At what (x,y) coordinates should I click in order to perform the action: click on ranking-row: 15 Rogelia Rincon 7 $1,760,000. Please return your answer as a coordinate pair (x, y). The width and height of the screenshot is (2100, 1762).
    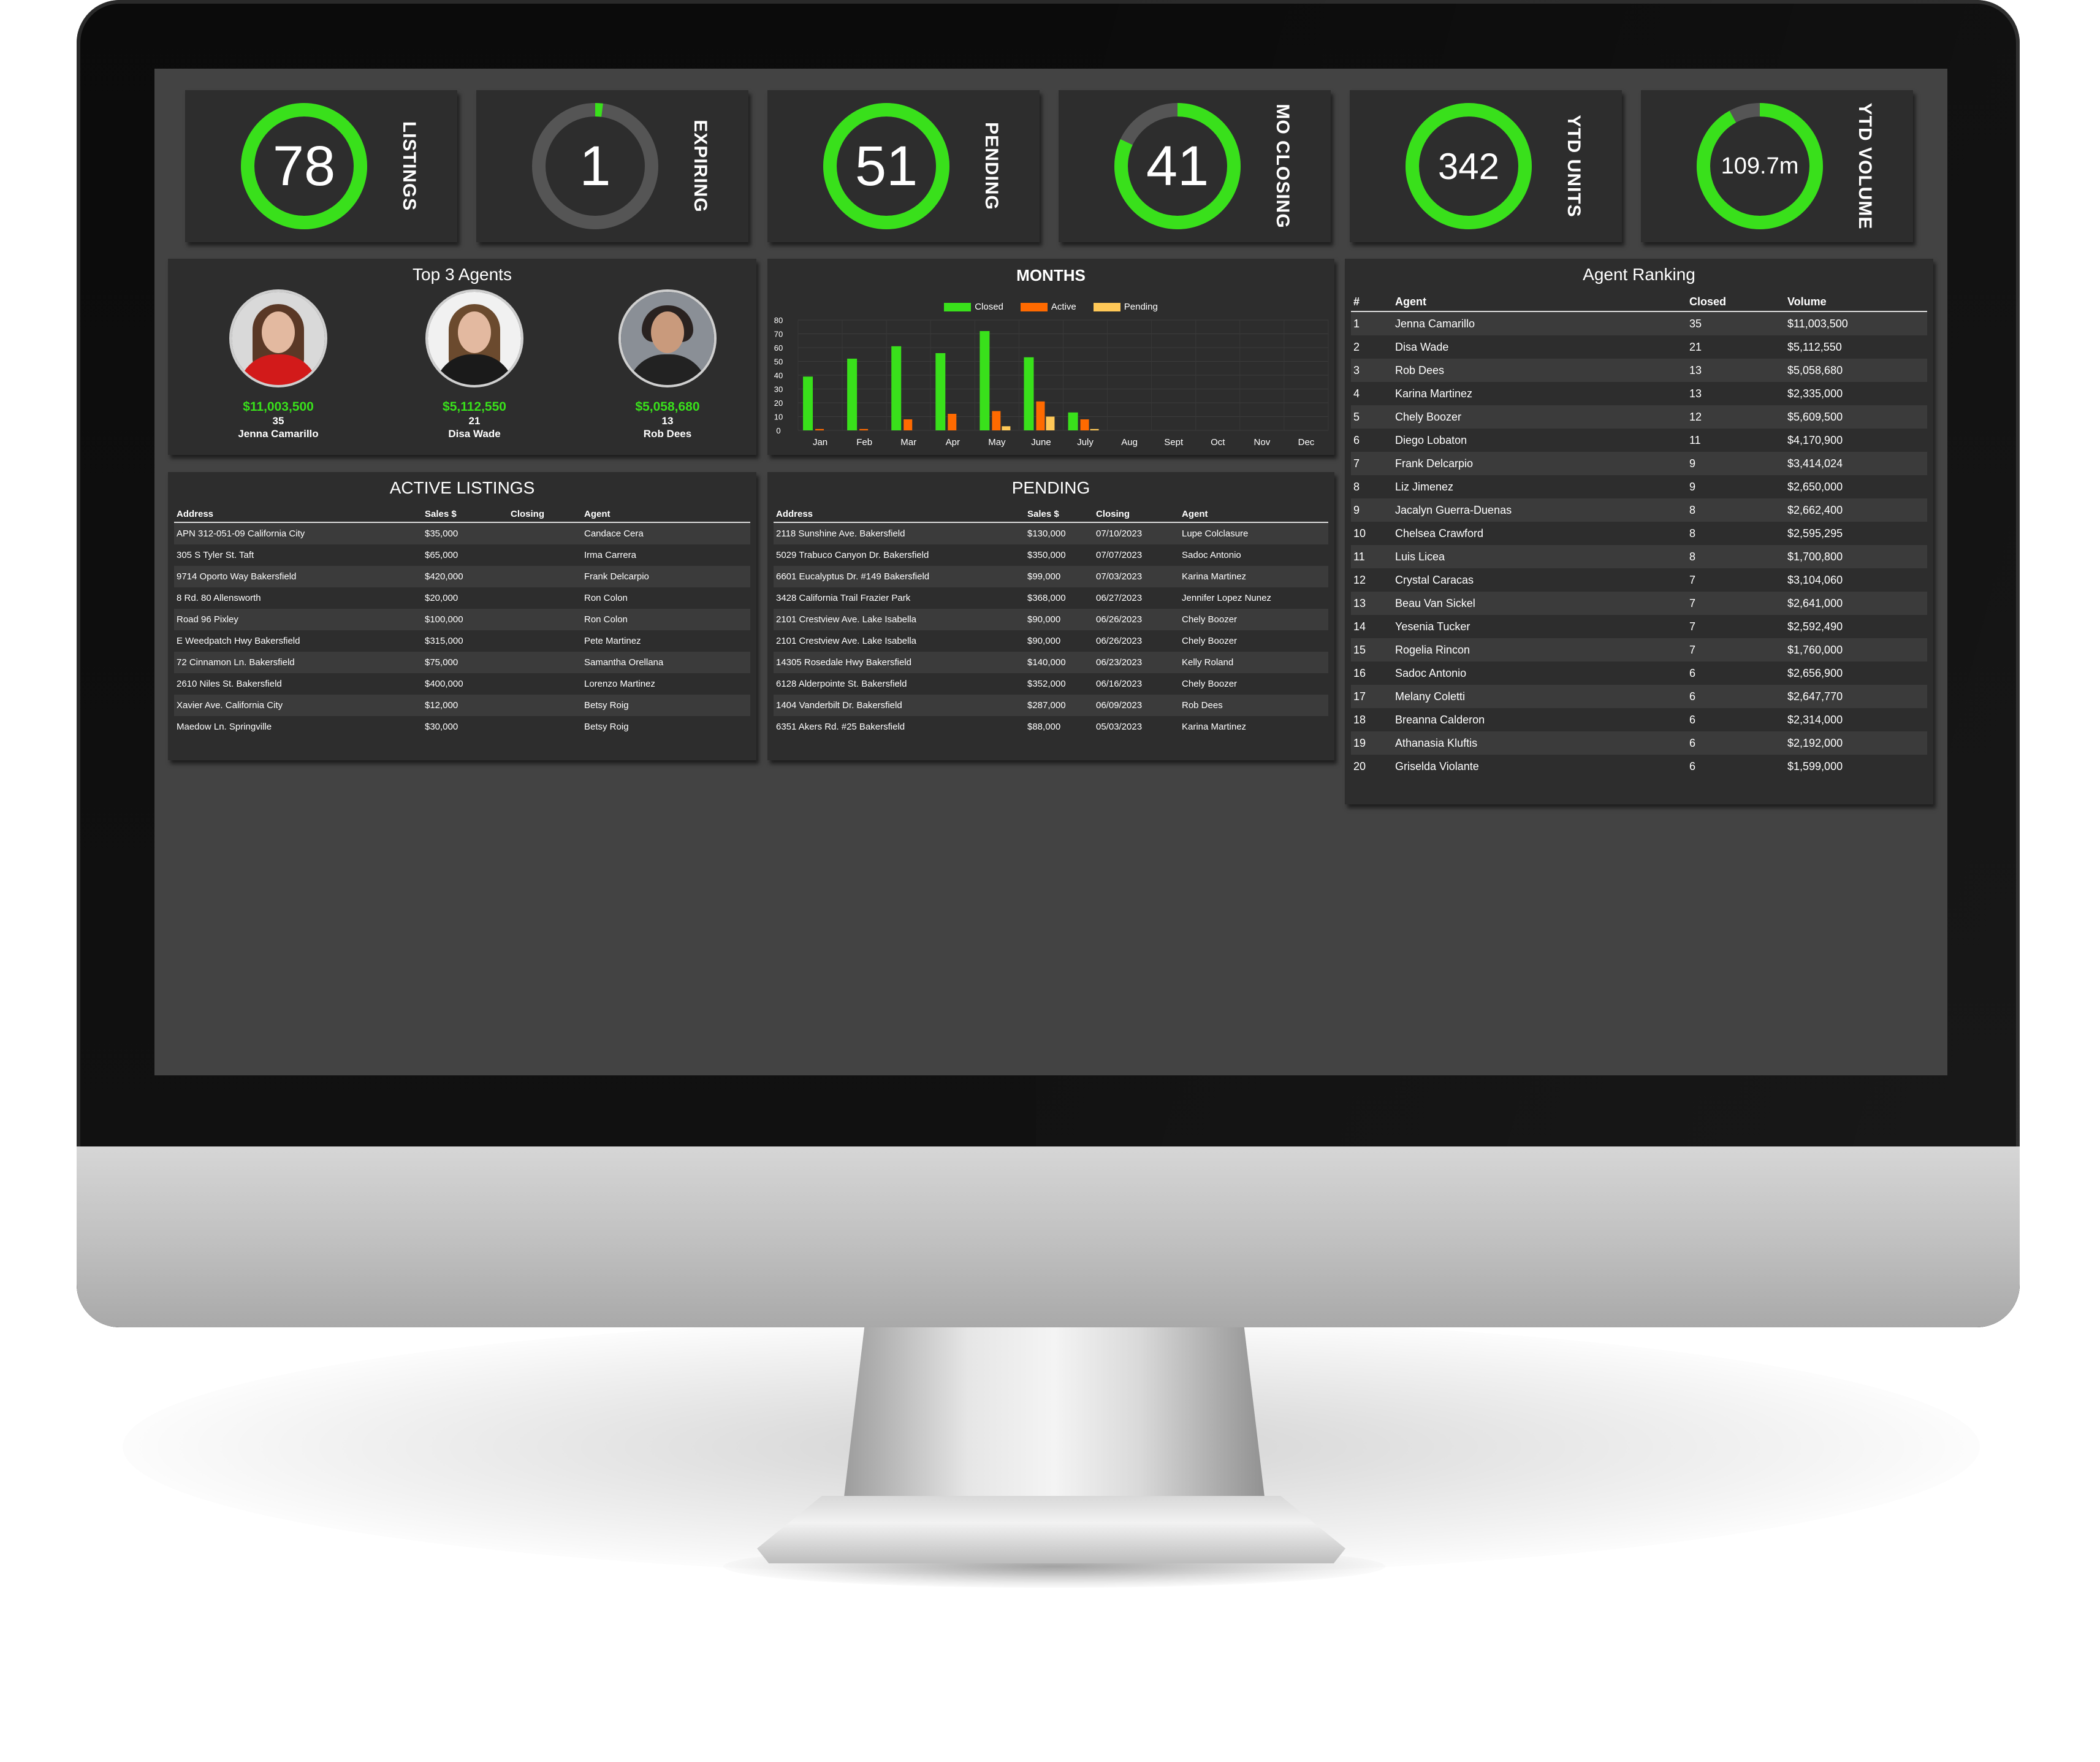
    Looking at the image, I should click on (1639, 650).